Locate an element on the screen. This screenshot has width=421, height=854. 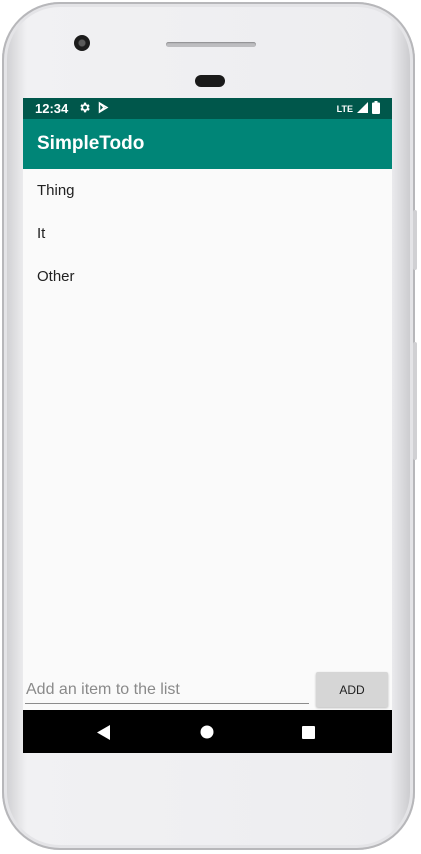
back-icon is located at coordinates (104, 732).